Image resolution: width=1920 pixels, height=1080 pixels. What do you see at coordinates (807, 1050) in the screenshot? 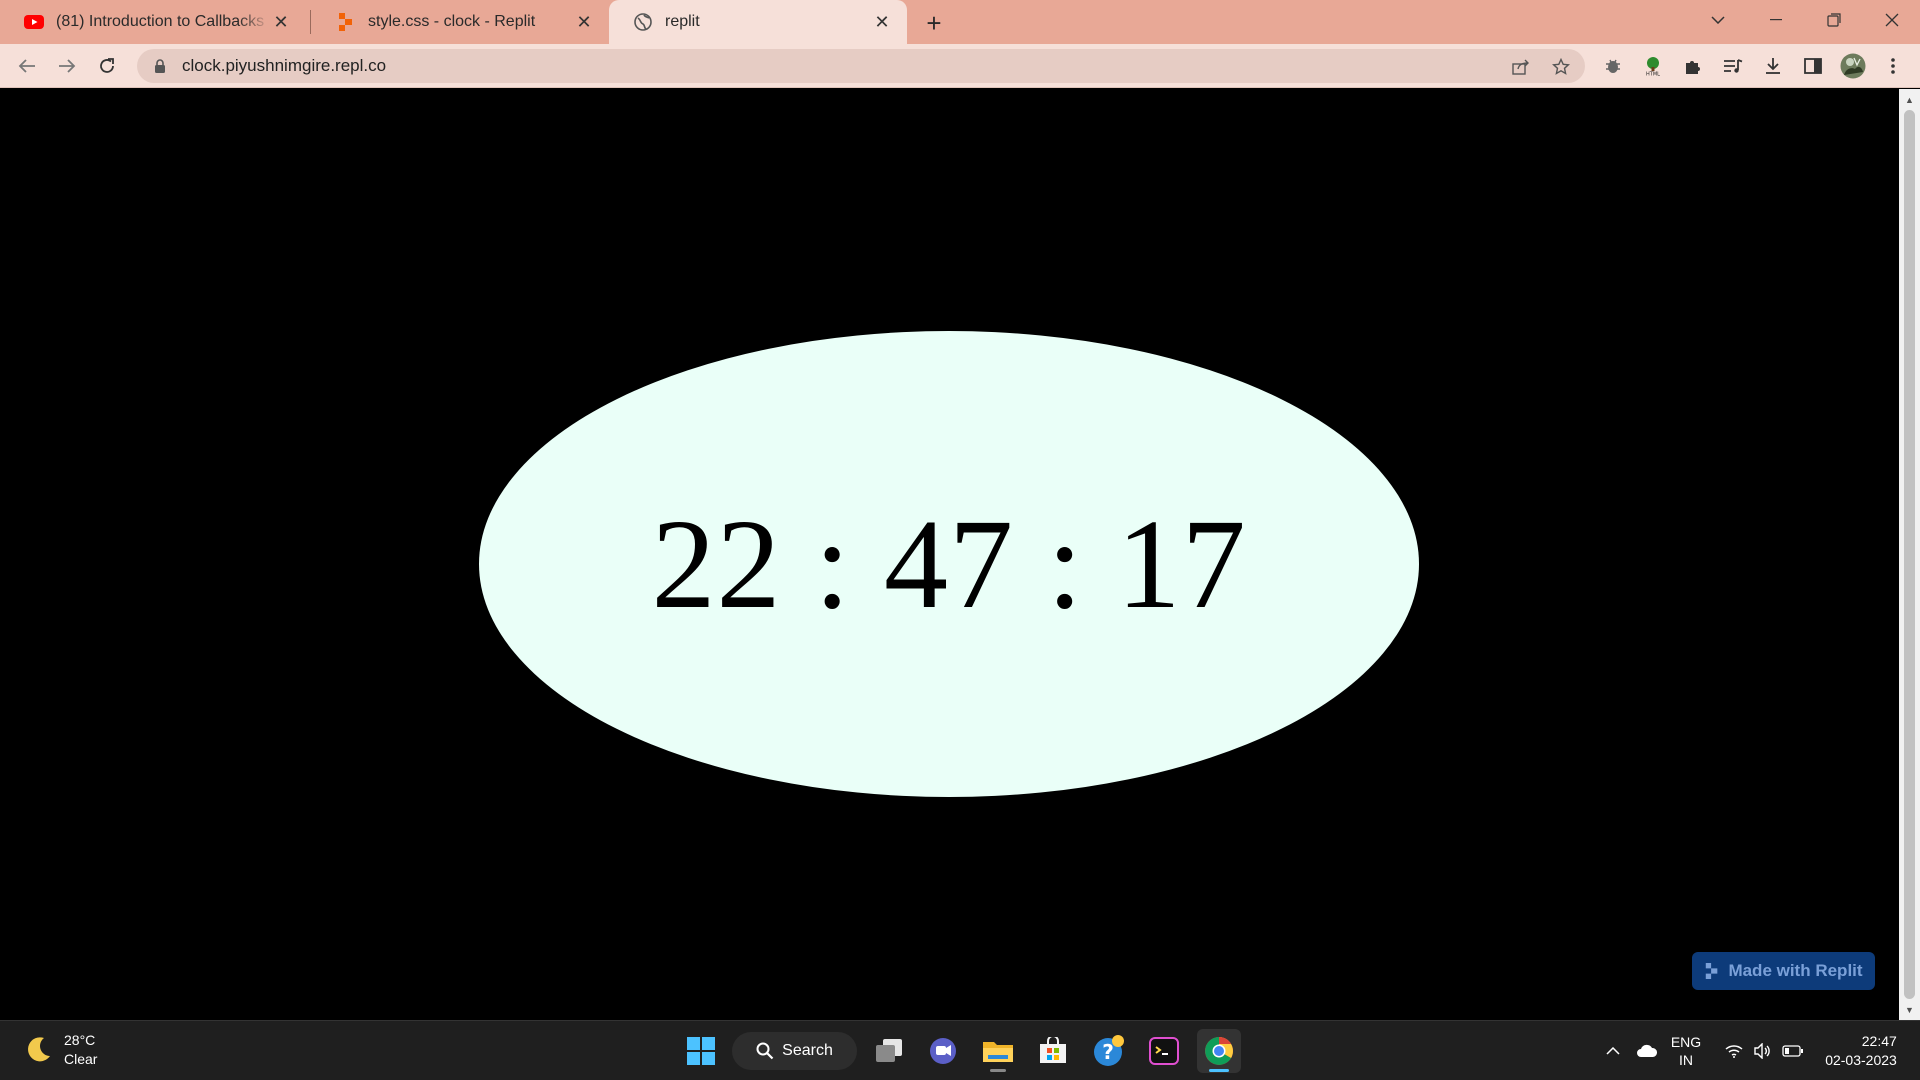
I see `search-label: Search` at bounding box center [807, 1050].